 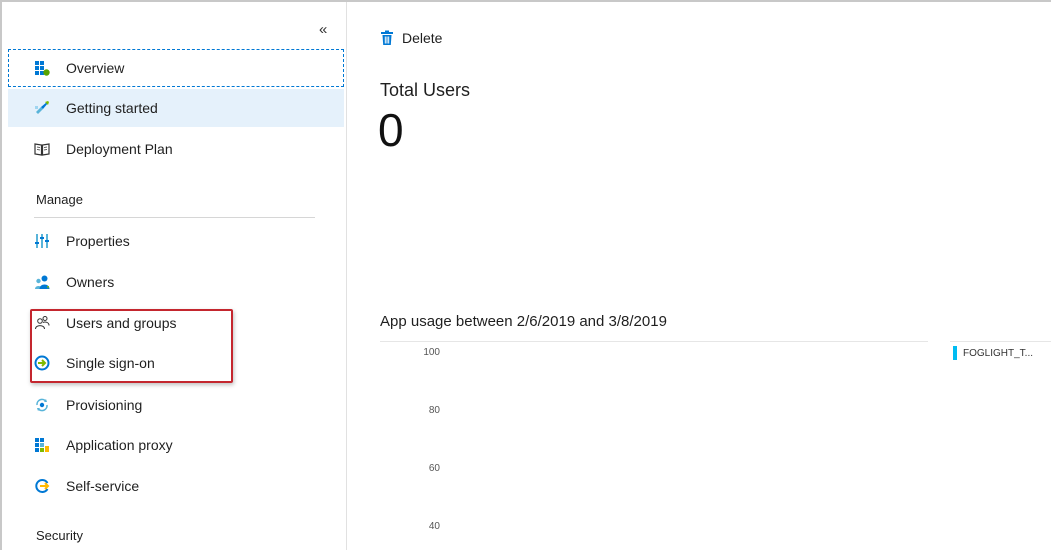 I want to click on sidebar-item-deployment-plan: Deployment Plan, so click(x=176, y=149).